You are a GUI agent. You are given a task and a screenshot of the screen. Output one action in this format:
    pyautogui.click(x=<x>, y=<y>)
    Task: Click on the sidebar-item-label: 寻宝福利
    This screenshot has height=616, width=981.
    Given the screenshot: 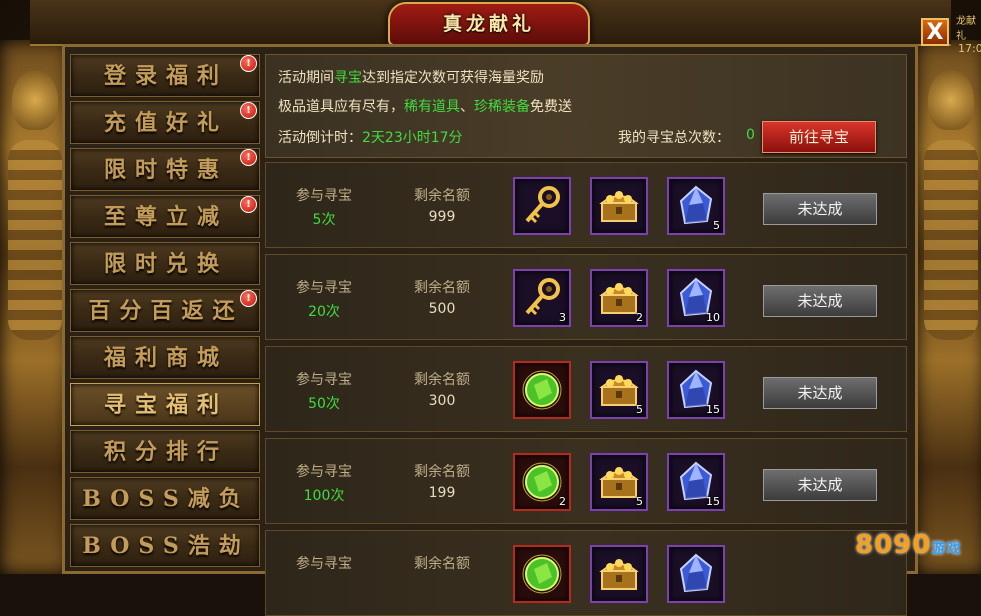 What is the action you would take?
    pyautogui.click(x=165, y=405)
    